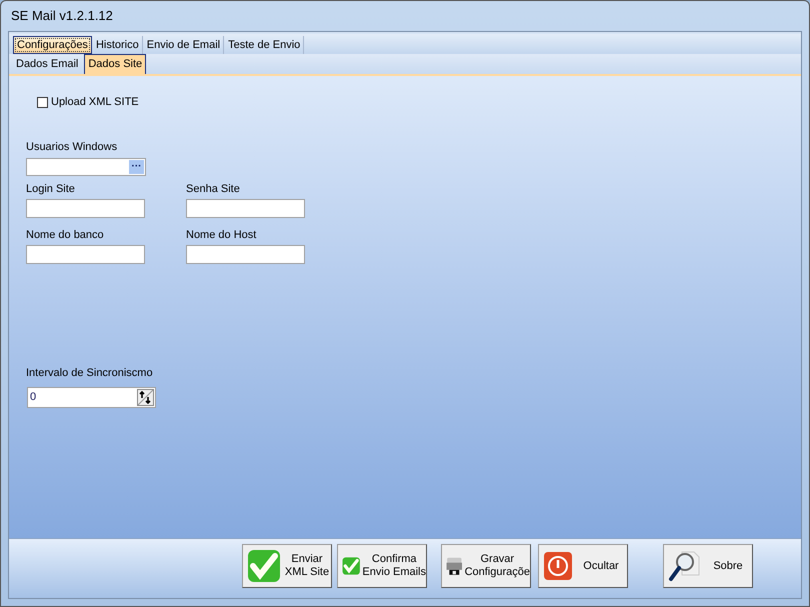 Image resolution: width=810 pixels, height=607 pixels. I want to click on checkbox, so click(42, 102).